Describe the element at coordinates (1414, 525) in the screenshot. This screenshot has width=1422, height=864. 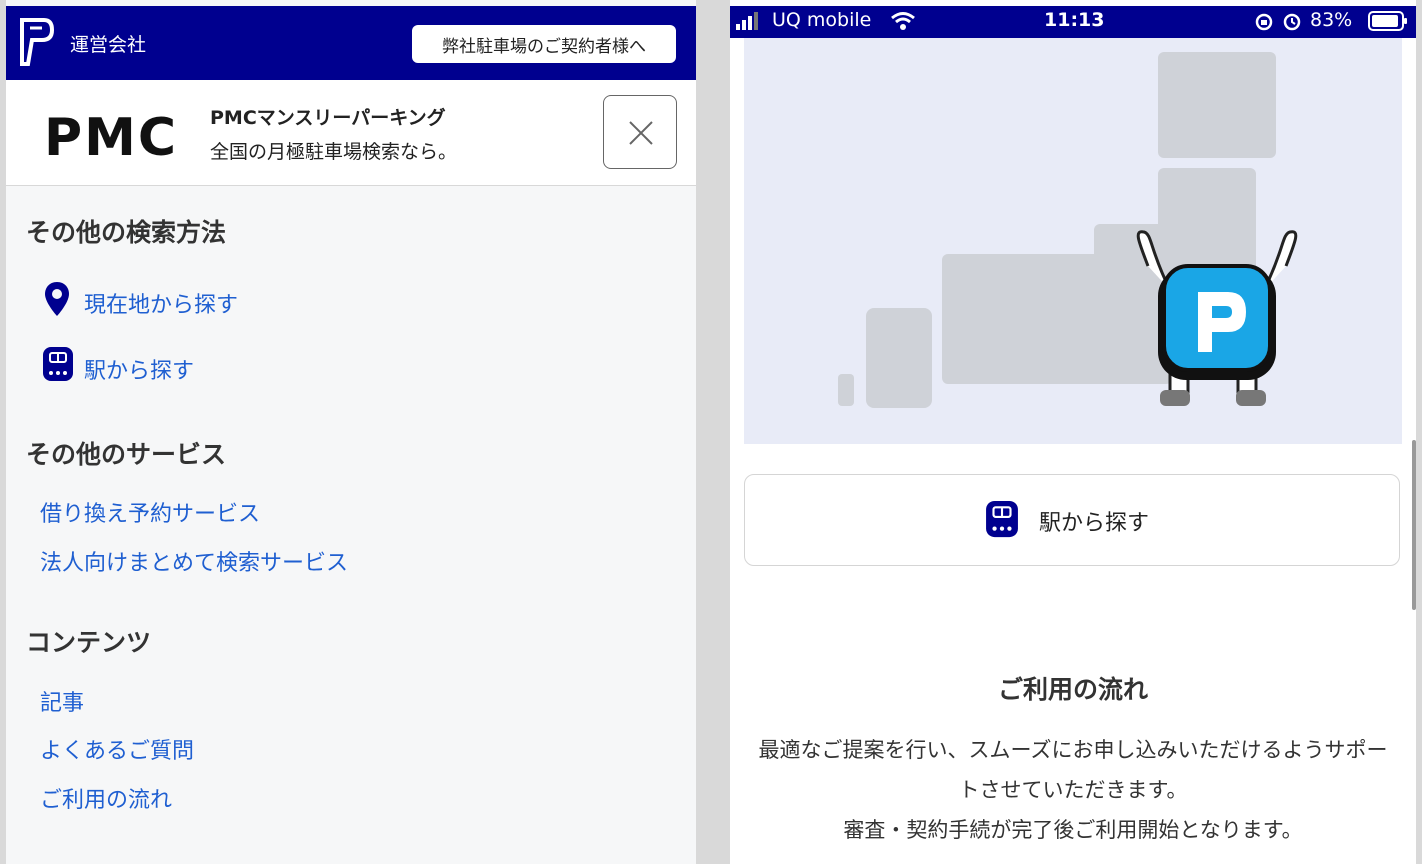
I see `scrollbar` at that location.